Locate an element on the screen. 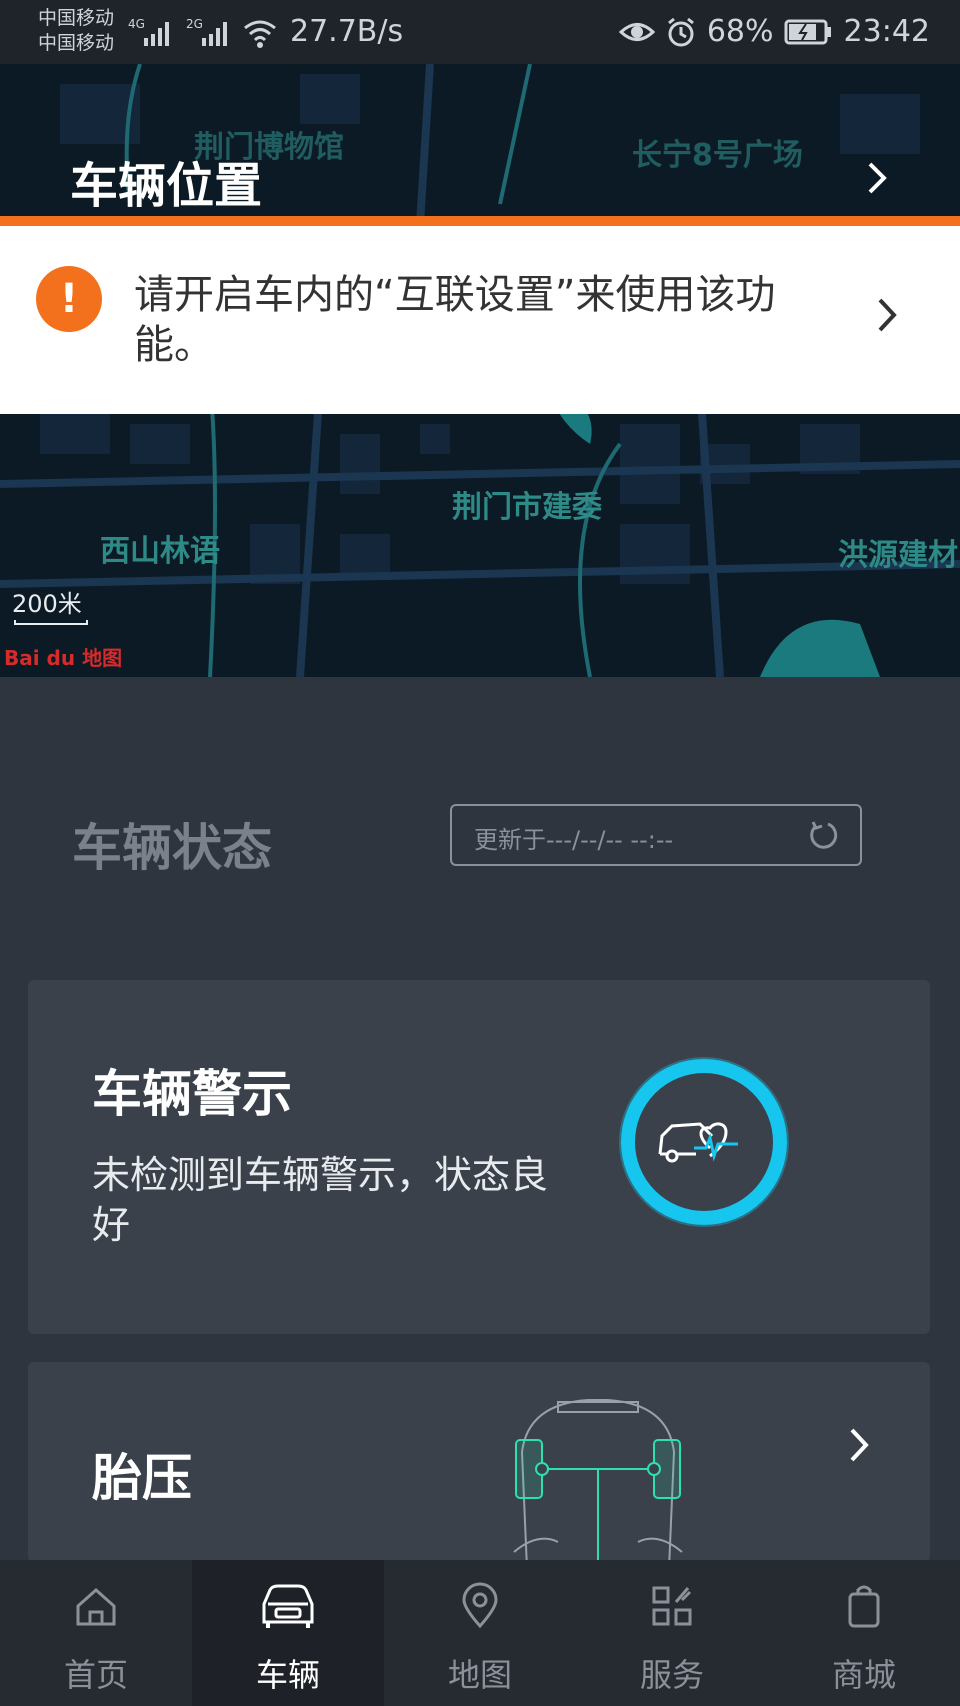 The width and height of the screenshot is (960, 1706). location-chevron-right-icon is located at coordinates (878, 178).